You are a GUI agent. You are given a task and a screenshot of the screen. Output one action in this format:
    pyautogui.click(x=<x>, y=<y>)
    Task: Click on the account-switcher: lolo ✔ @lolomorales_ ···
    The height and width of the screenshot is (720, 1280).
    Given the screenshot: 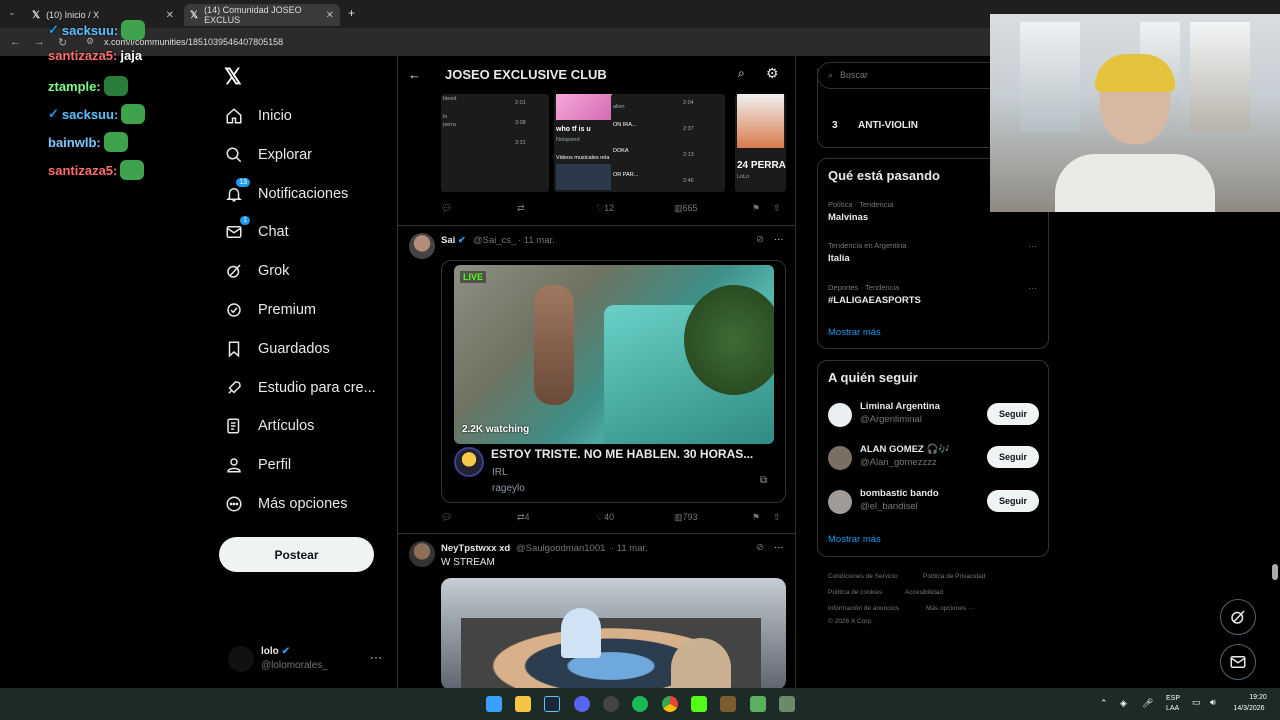 What is the action you would take?
    pyautogui.click(x=308, y=660)
    